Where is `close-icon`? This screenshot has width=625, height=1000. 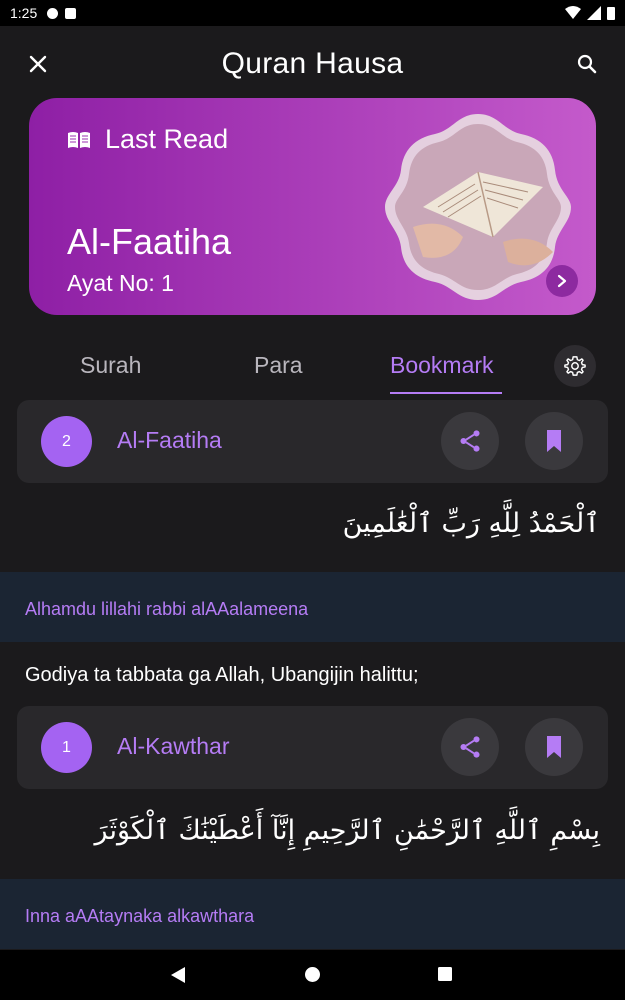
close-icon is located at coordinates (38, 64).